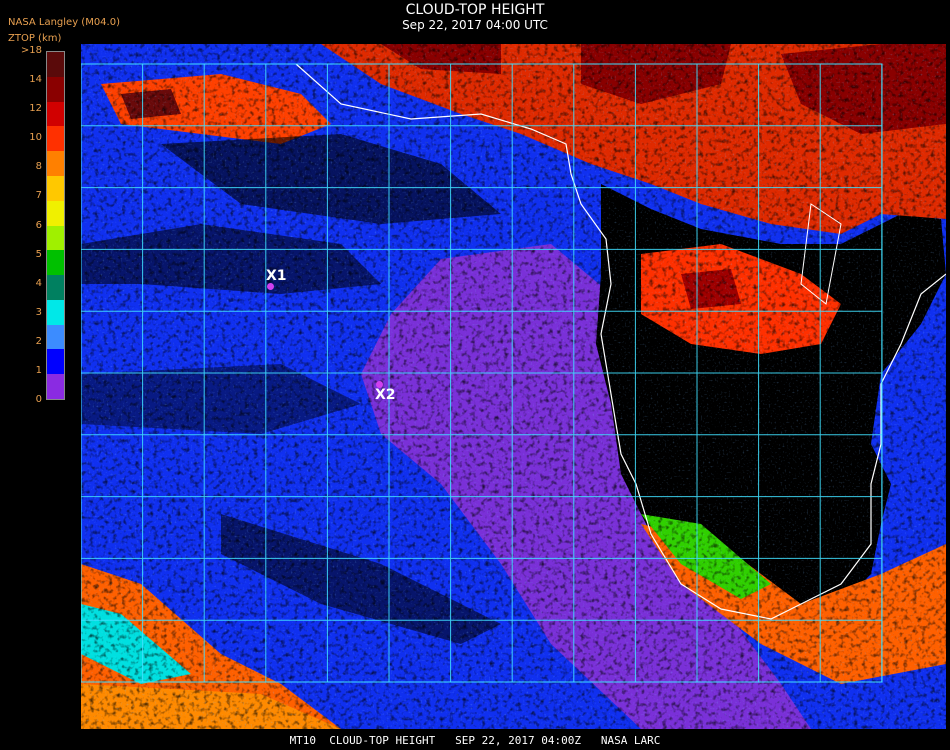  Describe the element at coordinates (475, 10) in the screenshot. I see `map-title: CLOUD-TOP HEIGHT` at that location.